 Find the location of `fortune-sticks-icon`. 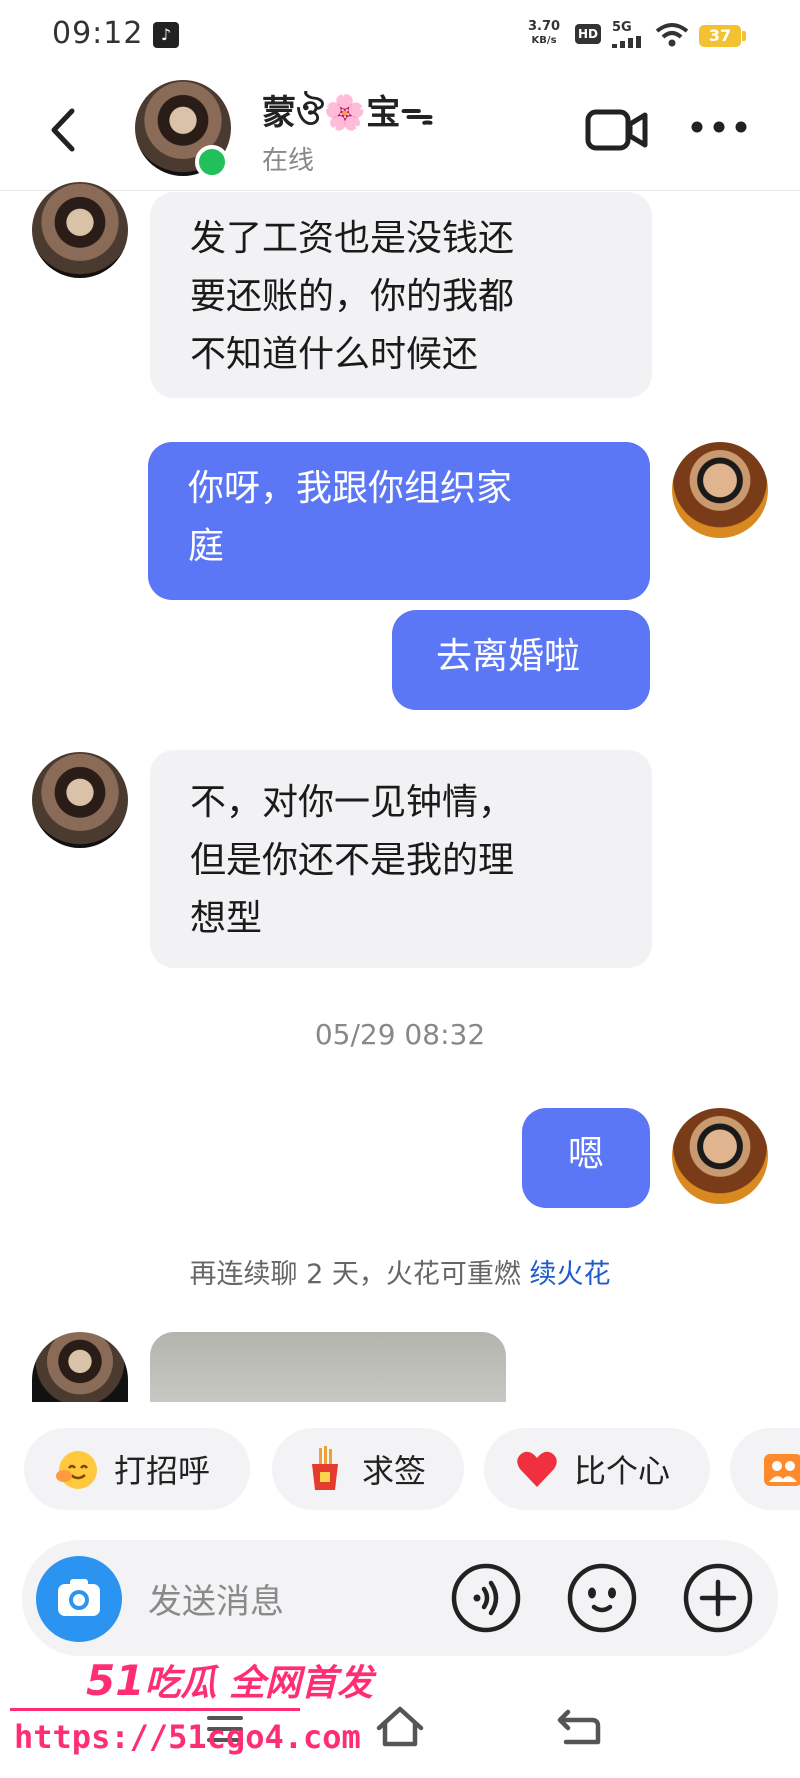

fortune-sticks-icon is located at coordinates (325, 1469).